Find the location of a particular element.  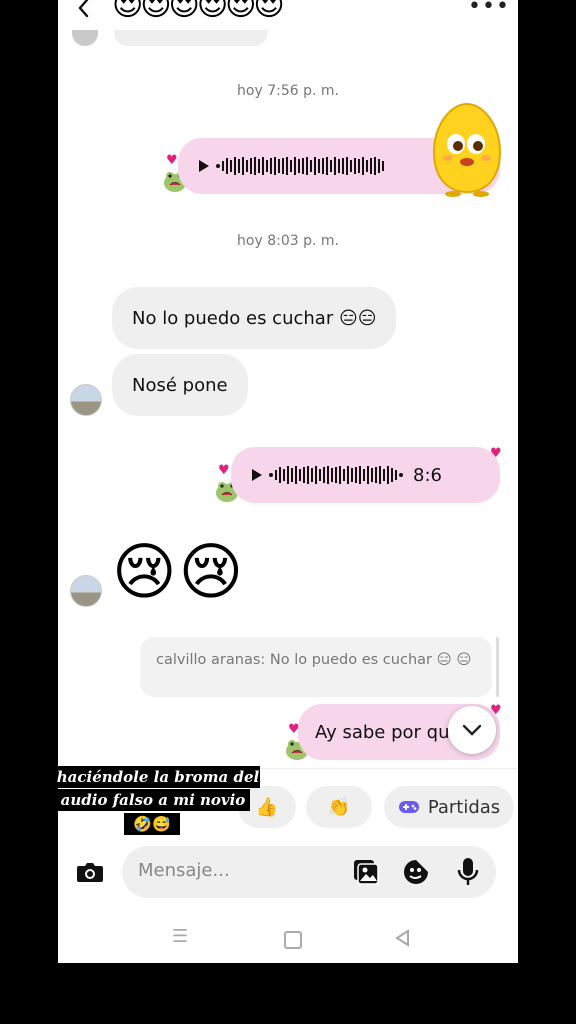

scroll-to-bottom-button is located at coordinates (472, 730).